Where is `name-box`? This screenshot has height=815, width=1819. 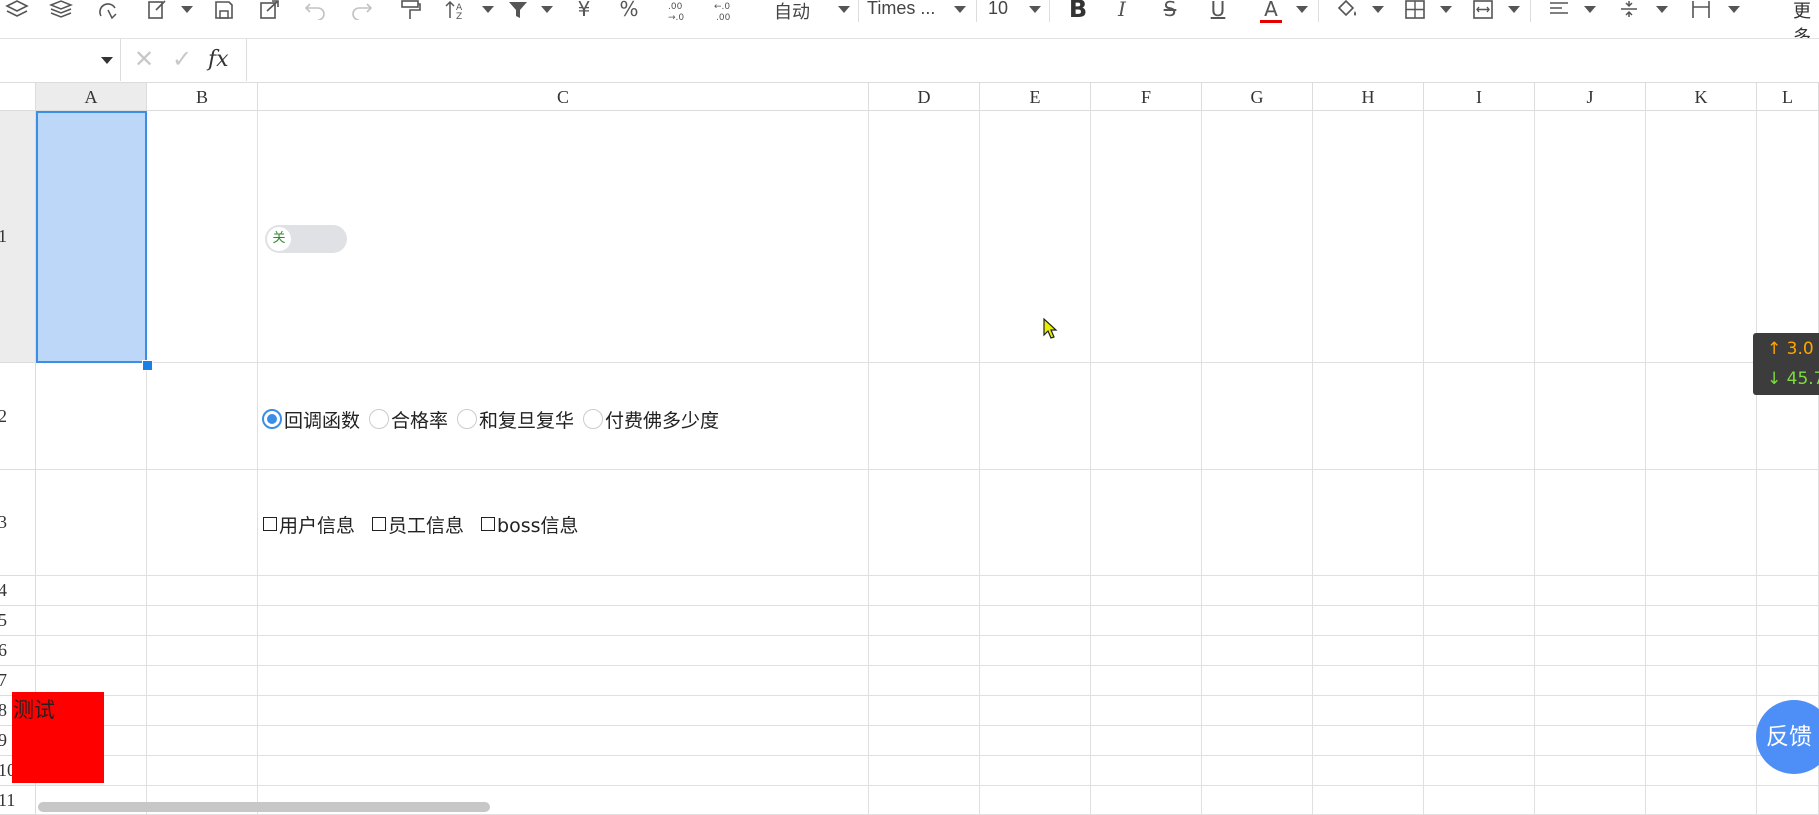 name-box is located at coordinates (60, 60).